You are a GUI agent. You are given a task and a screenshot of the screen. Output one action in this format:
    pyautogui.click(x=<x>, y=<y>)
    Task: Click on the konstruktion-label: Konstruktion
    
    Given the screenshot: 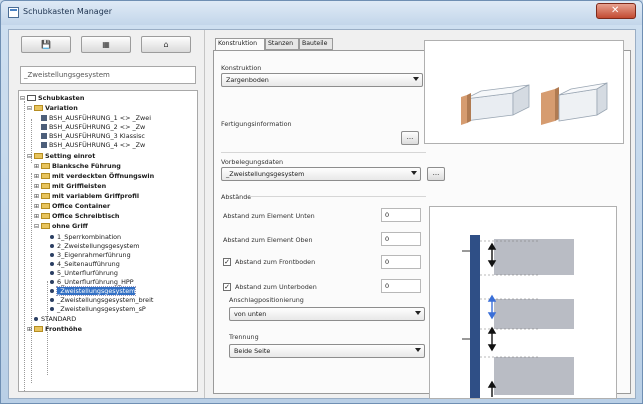 What is the action you would take?
    pyautogui.click(x=241, y=68)
    